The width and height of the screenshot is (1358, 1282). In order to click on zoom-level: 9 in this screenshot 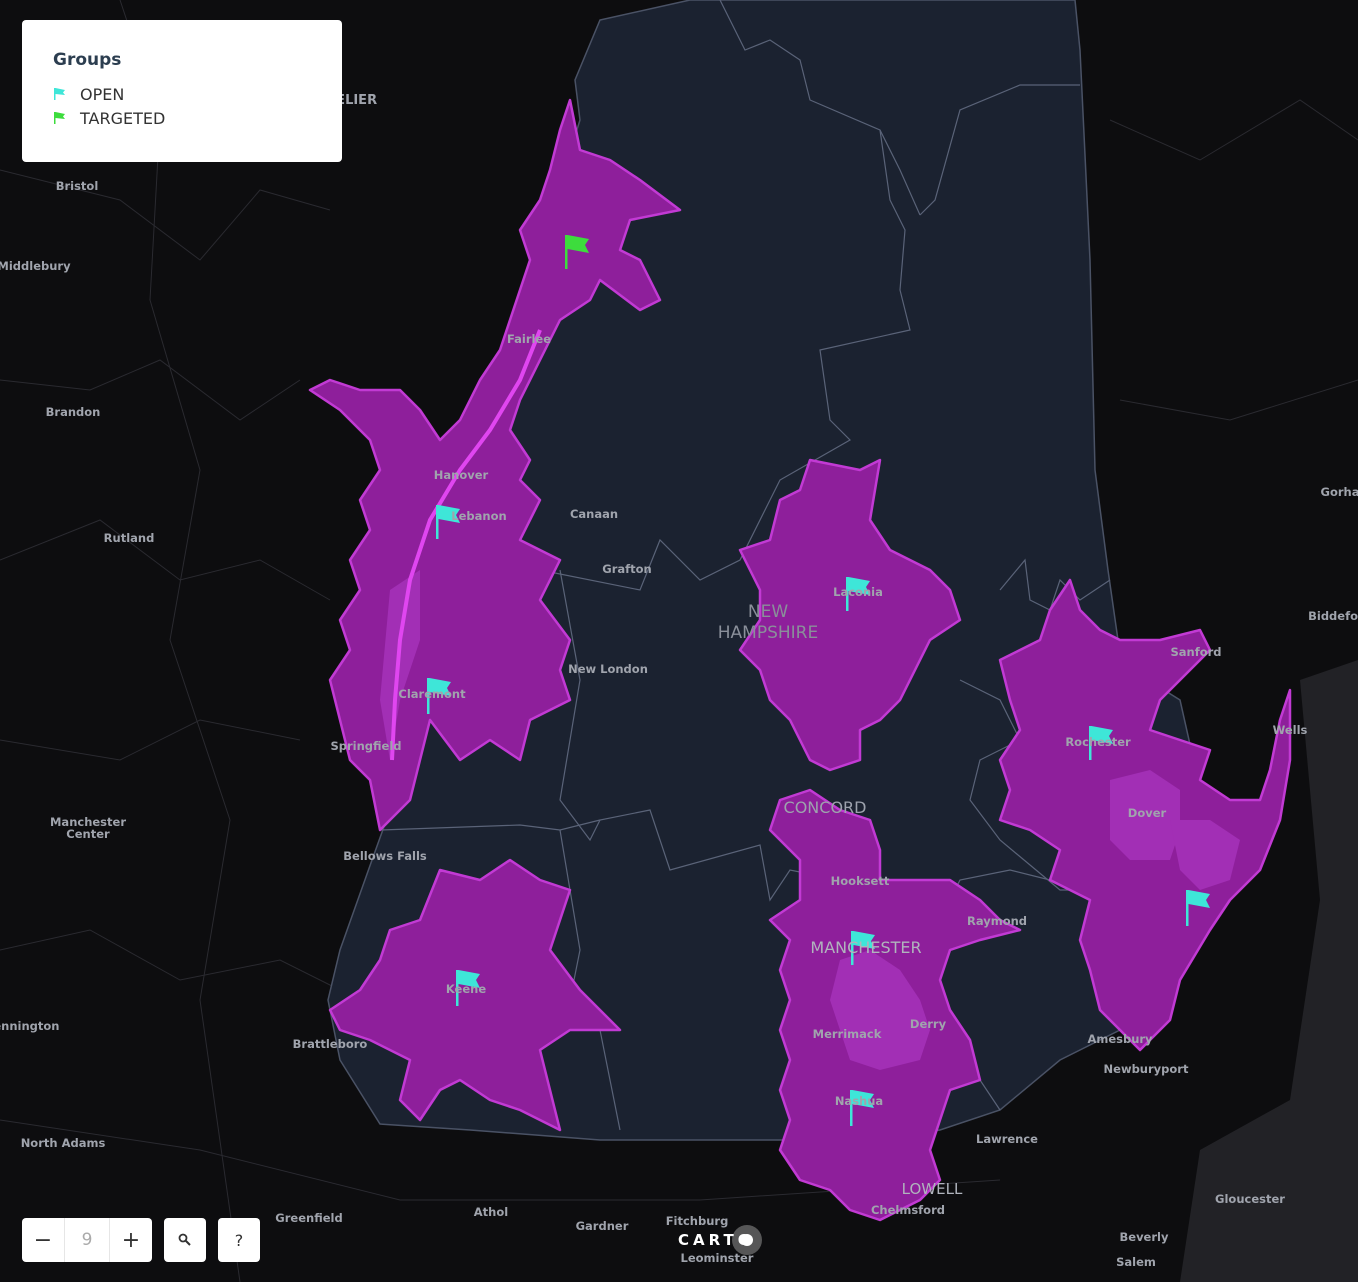, I will do `click(87, 1240)`.